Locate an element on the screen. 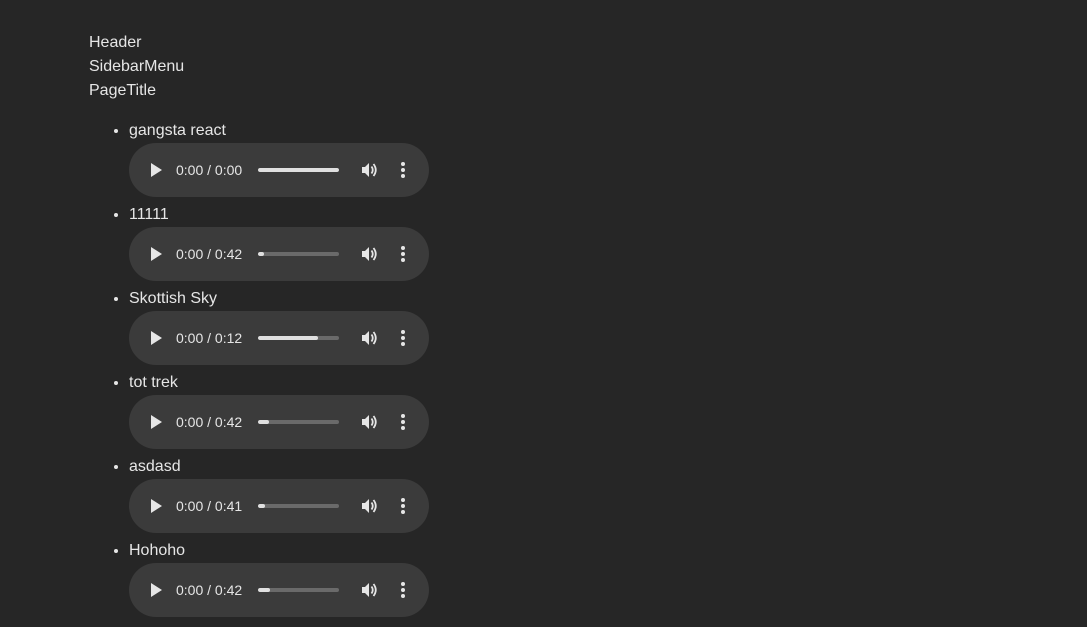 The width and height of the screenshot is (1087, 627). page-title-link: PageTitle is located at coordinates (136, 91).